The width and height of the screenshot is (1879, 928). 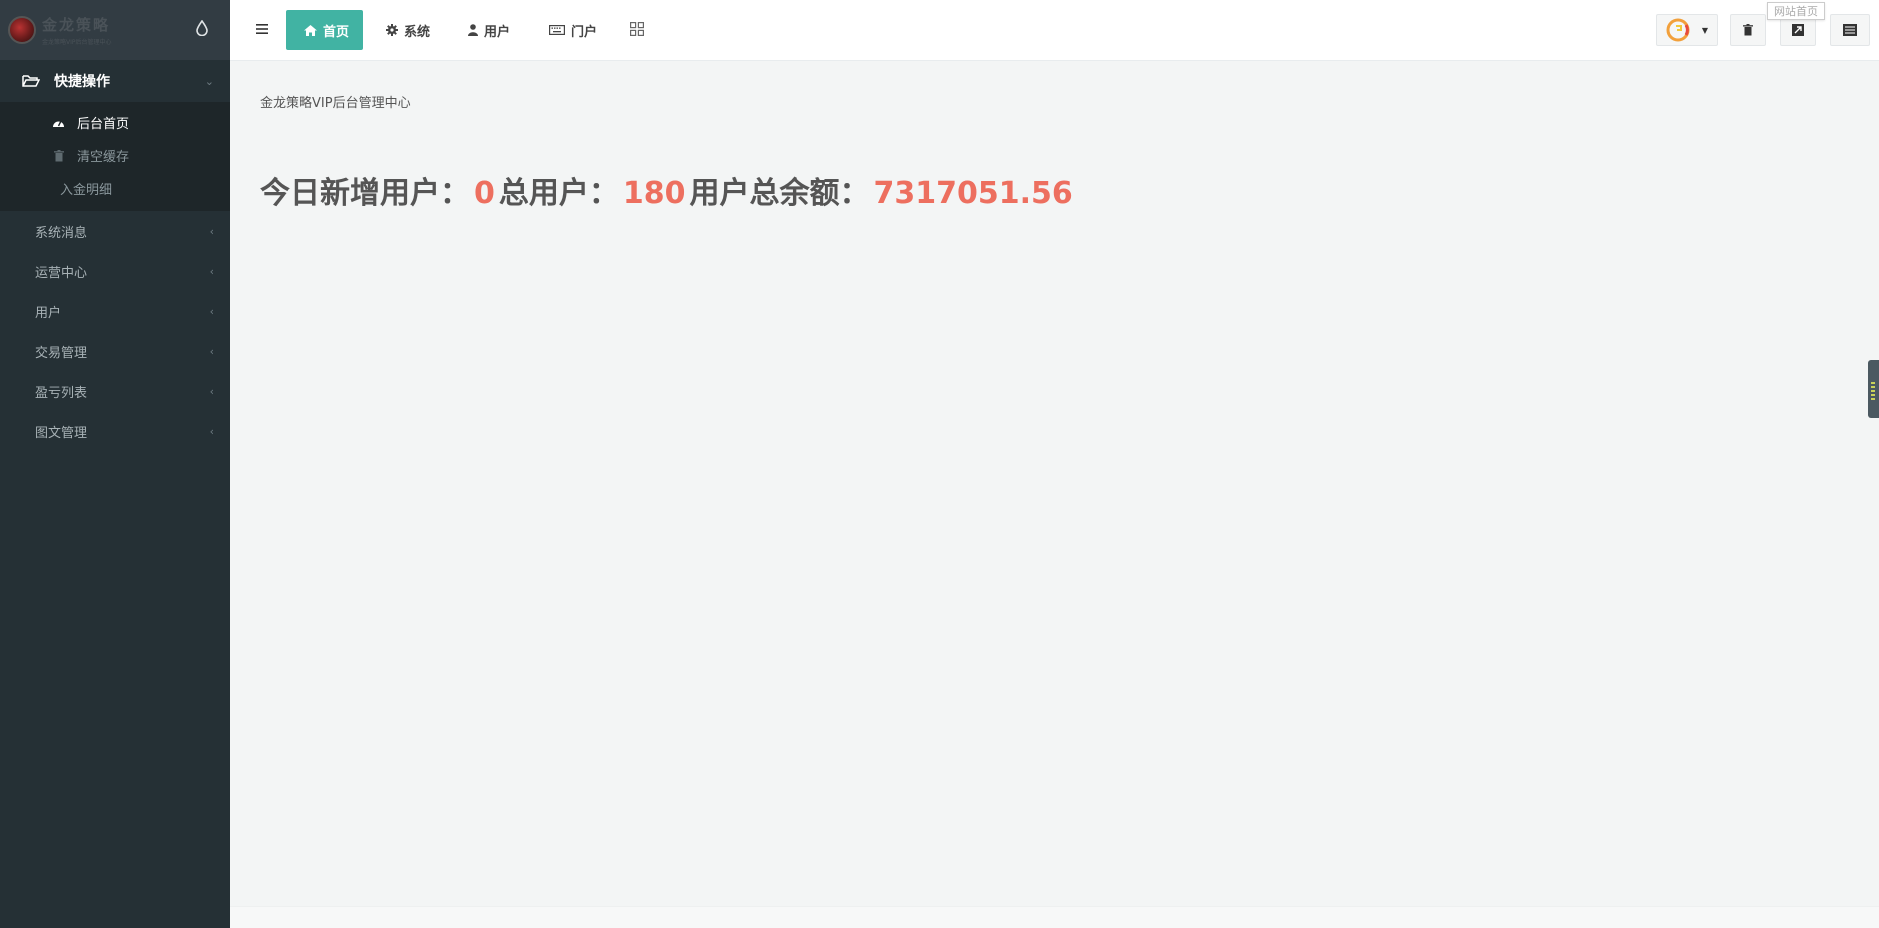 What do you see at coordinates (115, 271) in the screenshot?
I see `sidebar-item-operations-center: 运营中心 ‹` at bounding box center [115, 271].